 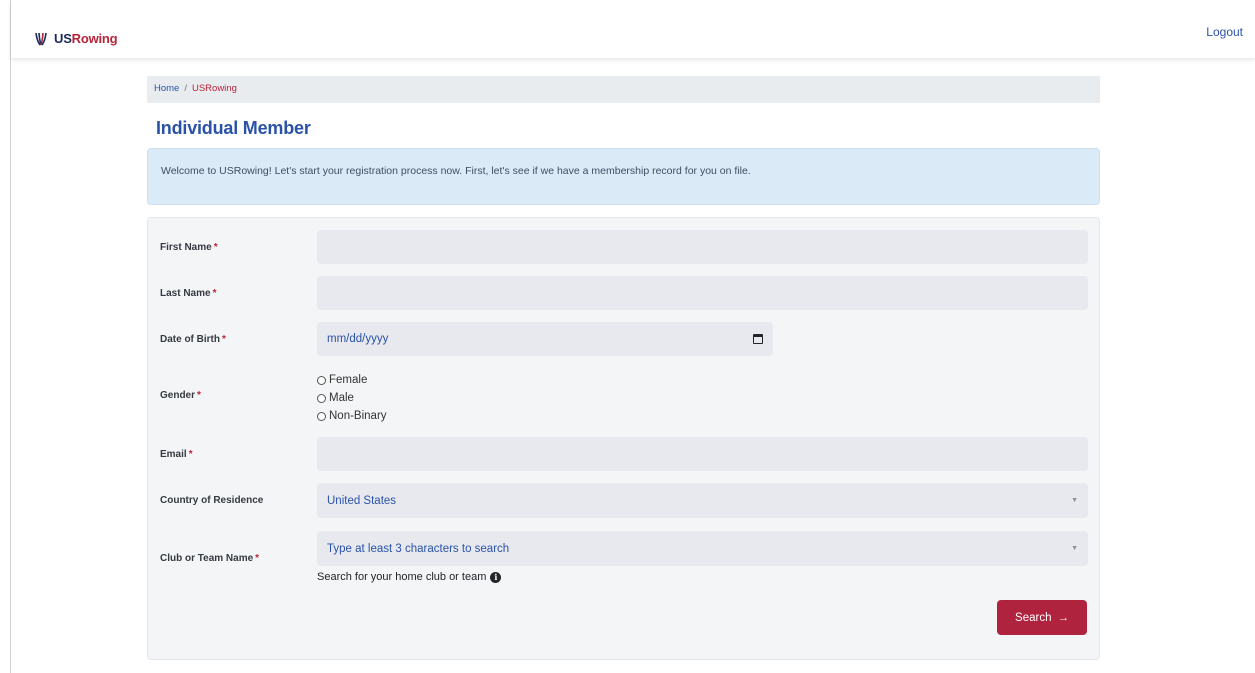 What do you see at coordinates (212, 500) in the screenshot?
I see `country-label: Country of Residence` at bounding box center [212, 500].